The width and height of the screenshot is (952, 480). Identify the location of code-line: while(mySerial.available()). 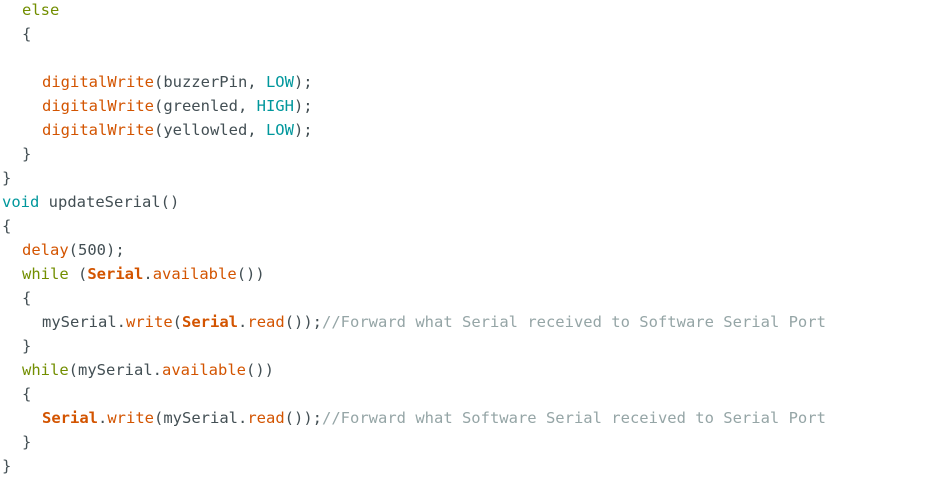
(148, 370).